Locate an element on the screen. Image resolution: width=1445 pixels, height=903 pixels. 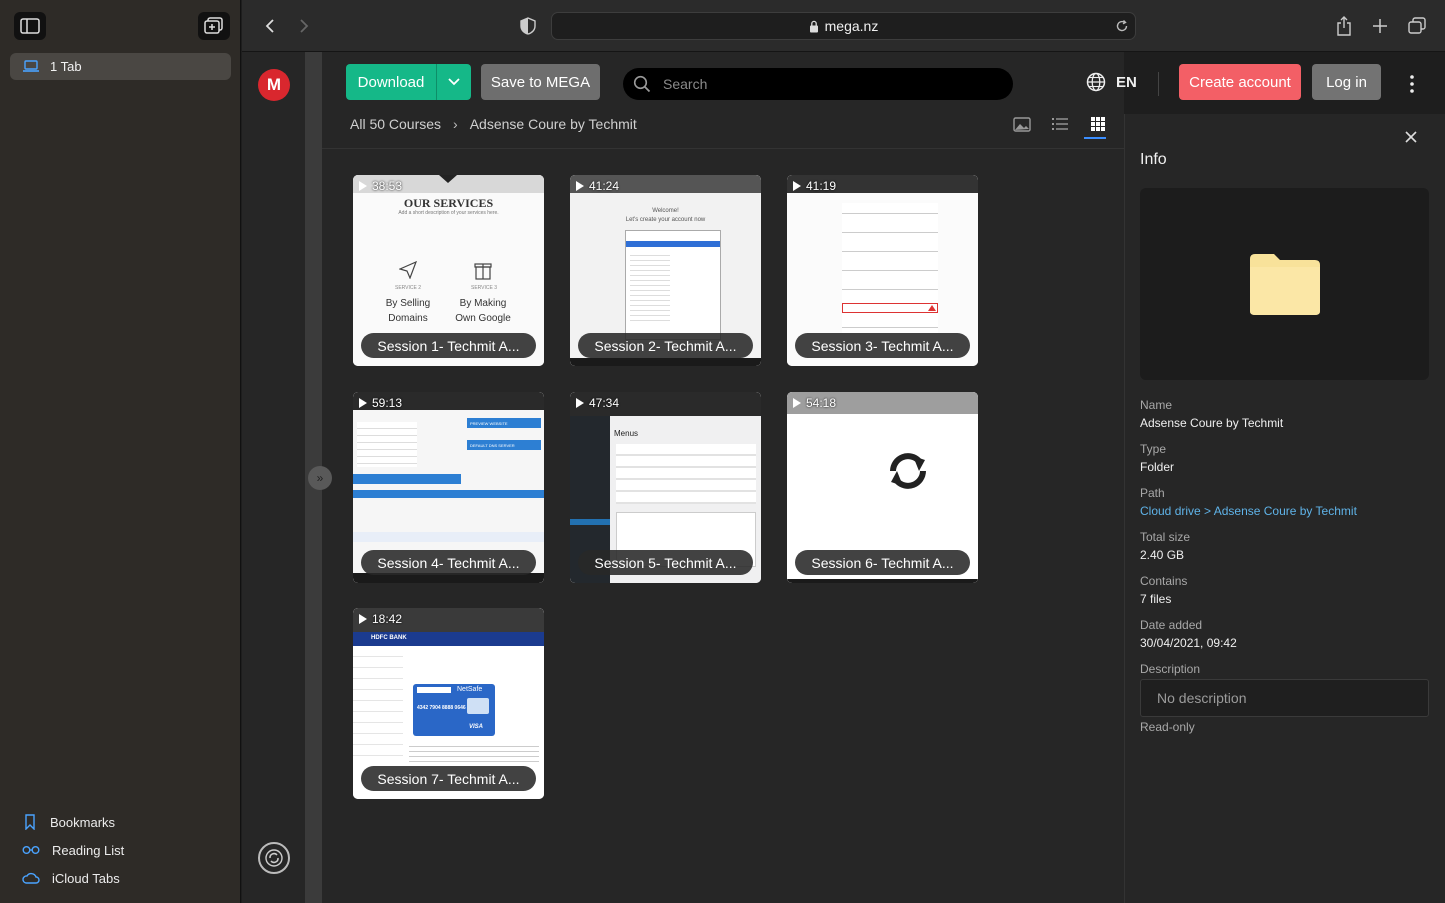
list-view-button is located at coordinates (1060, 124).